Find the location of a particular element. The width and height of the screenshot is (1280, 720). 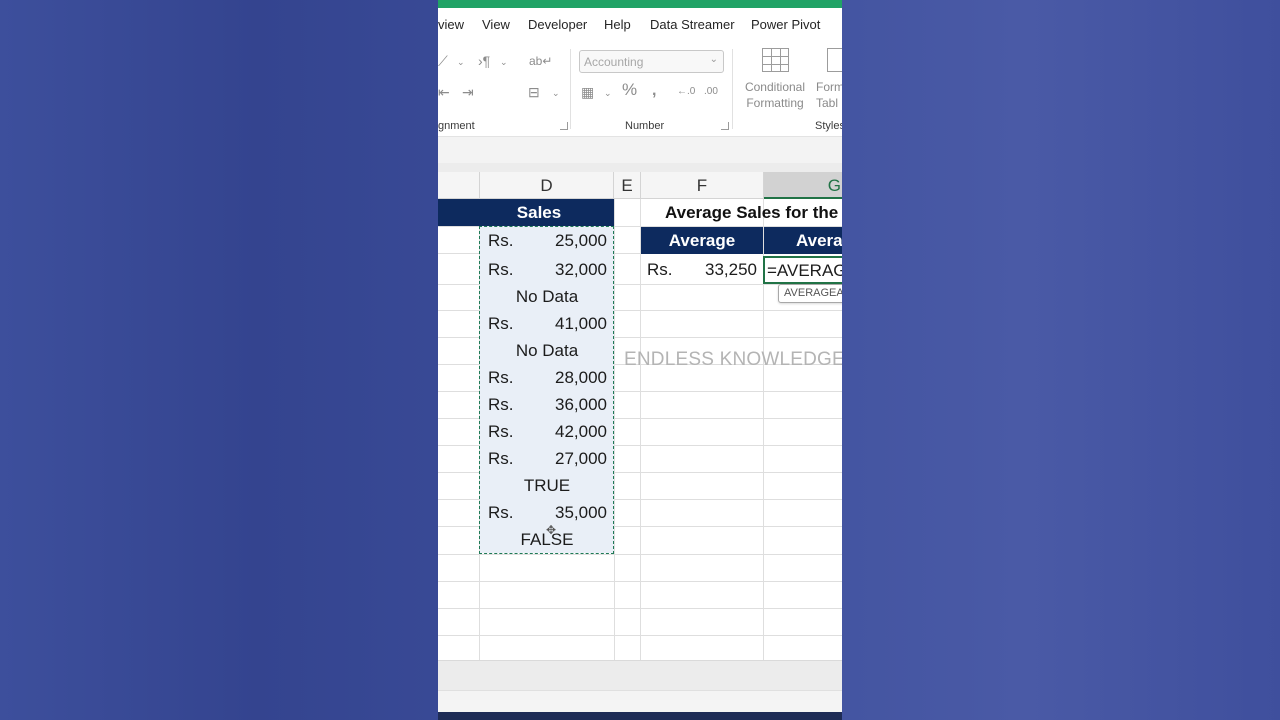

number-format-dropdown: Accounting ⌄ is located at coordinates (651, 61).